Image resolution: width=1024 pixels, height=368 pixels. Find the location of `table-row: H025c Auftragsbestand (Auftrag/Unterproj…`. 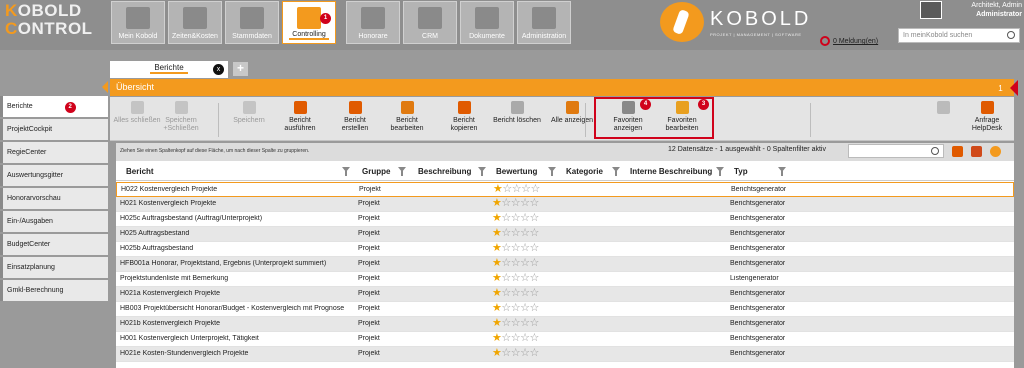

table-row: H025c Auftragsbestand (Auftrag/Unterproj… is located at coordinates (565, 219).